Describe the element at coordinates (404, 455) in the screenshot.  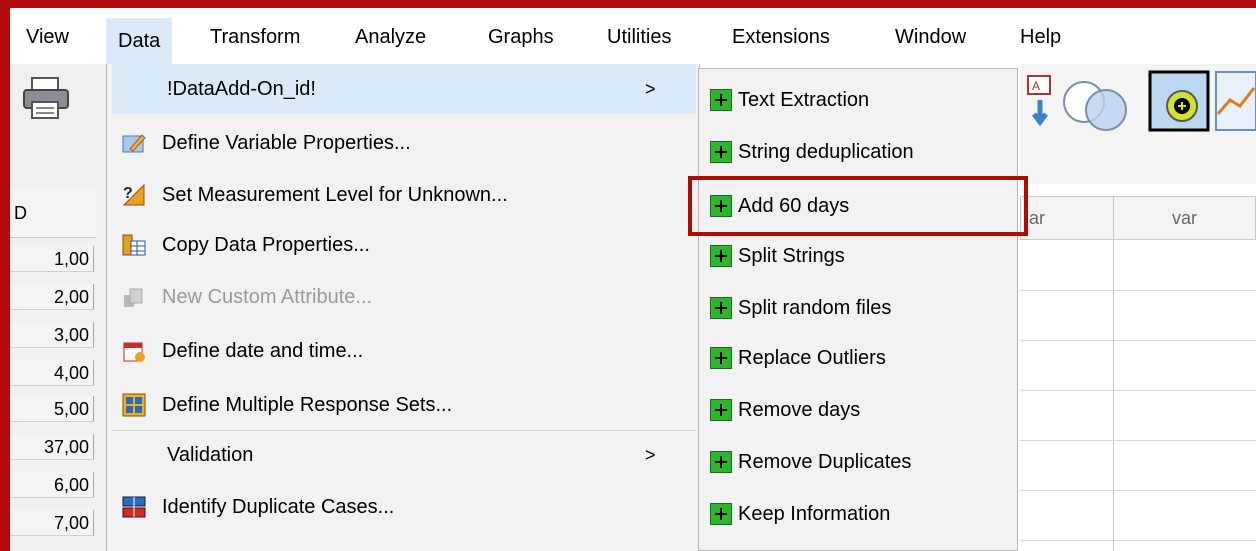
I see `menu-item-validation: Validation >` at that location.